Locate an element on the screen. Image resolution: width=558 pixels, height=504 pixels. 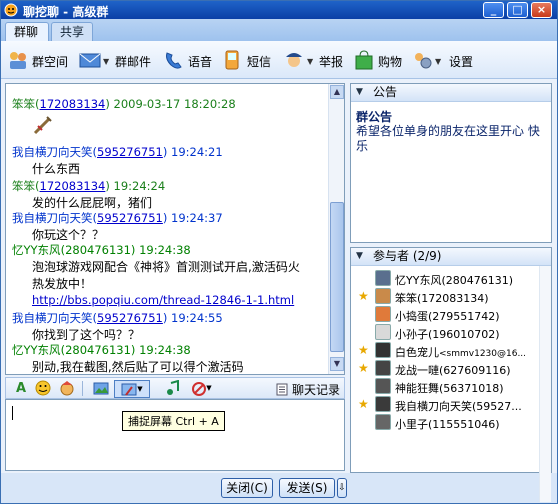
sword-emoticon-icon is located at coordinates (42, 125).